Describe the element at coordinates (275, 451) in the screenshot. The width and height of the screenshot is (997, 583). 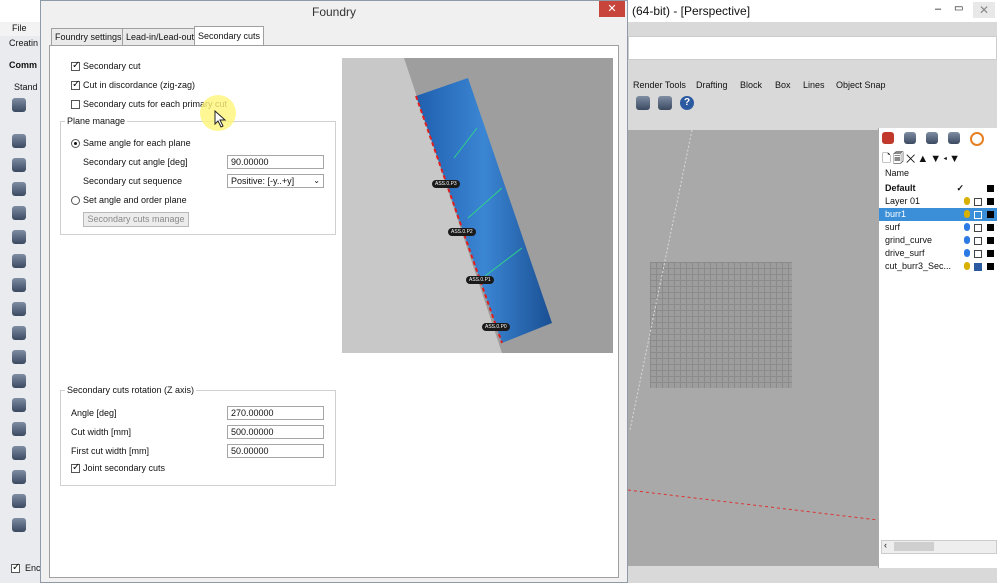
I see `first-cut-width-input: 50.00000` at that location.